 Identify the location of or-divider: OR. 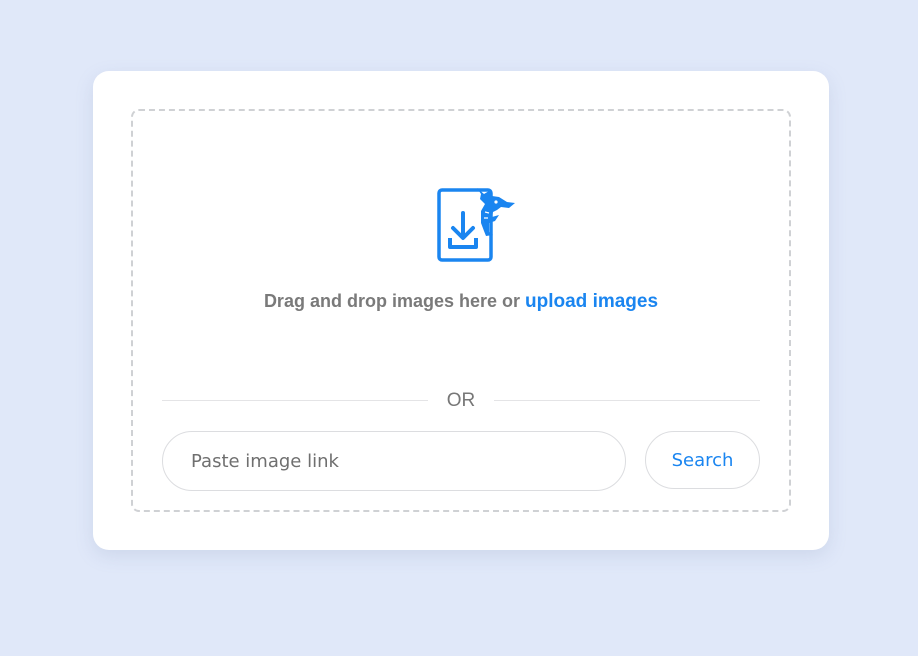
(461, 401).